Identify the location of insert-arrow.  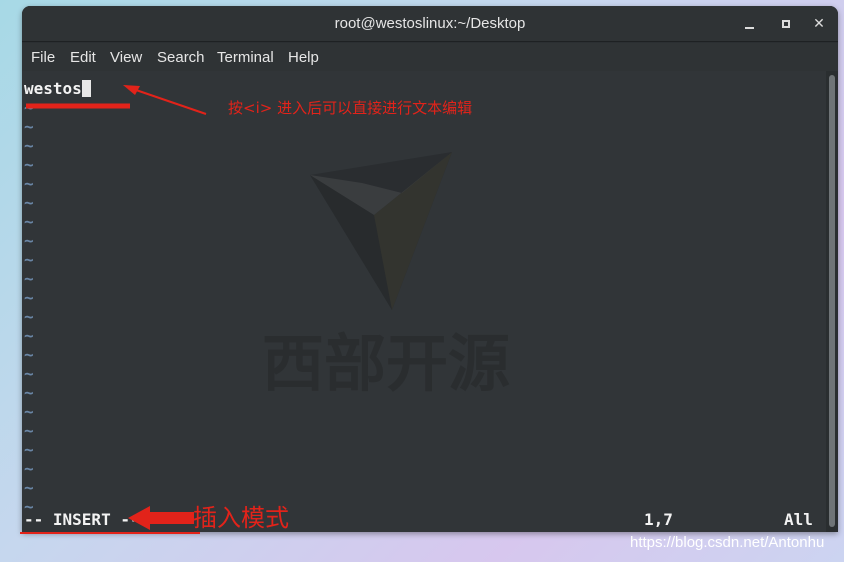
(161, 518).